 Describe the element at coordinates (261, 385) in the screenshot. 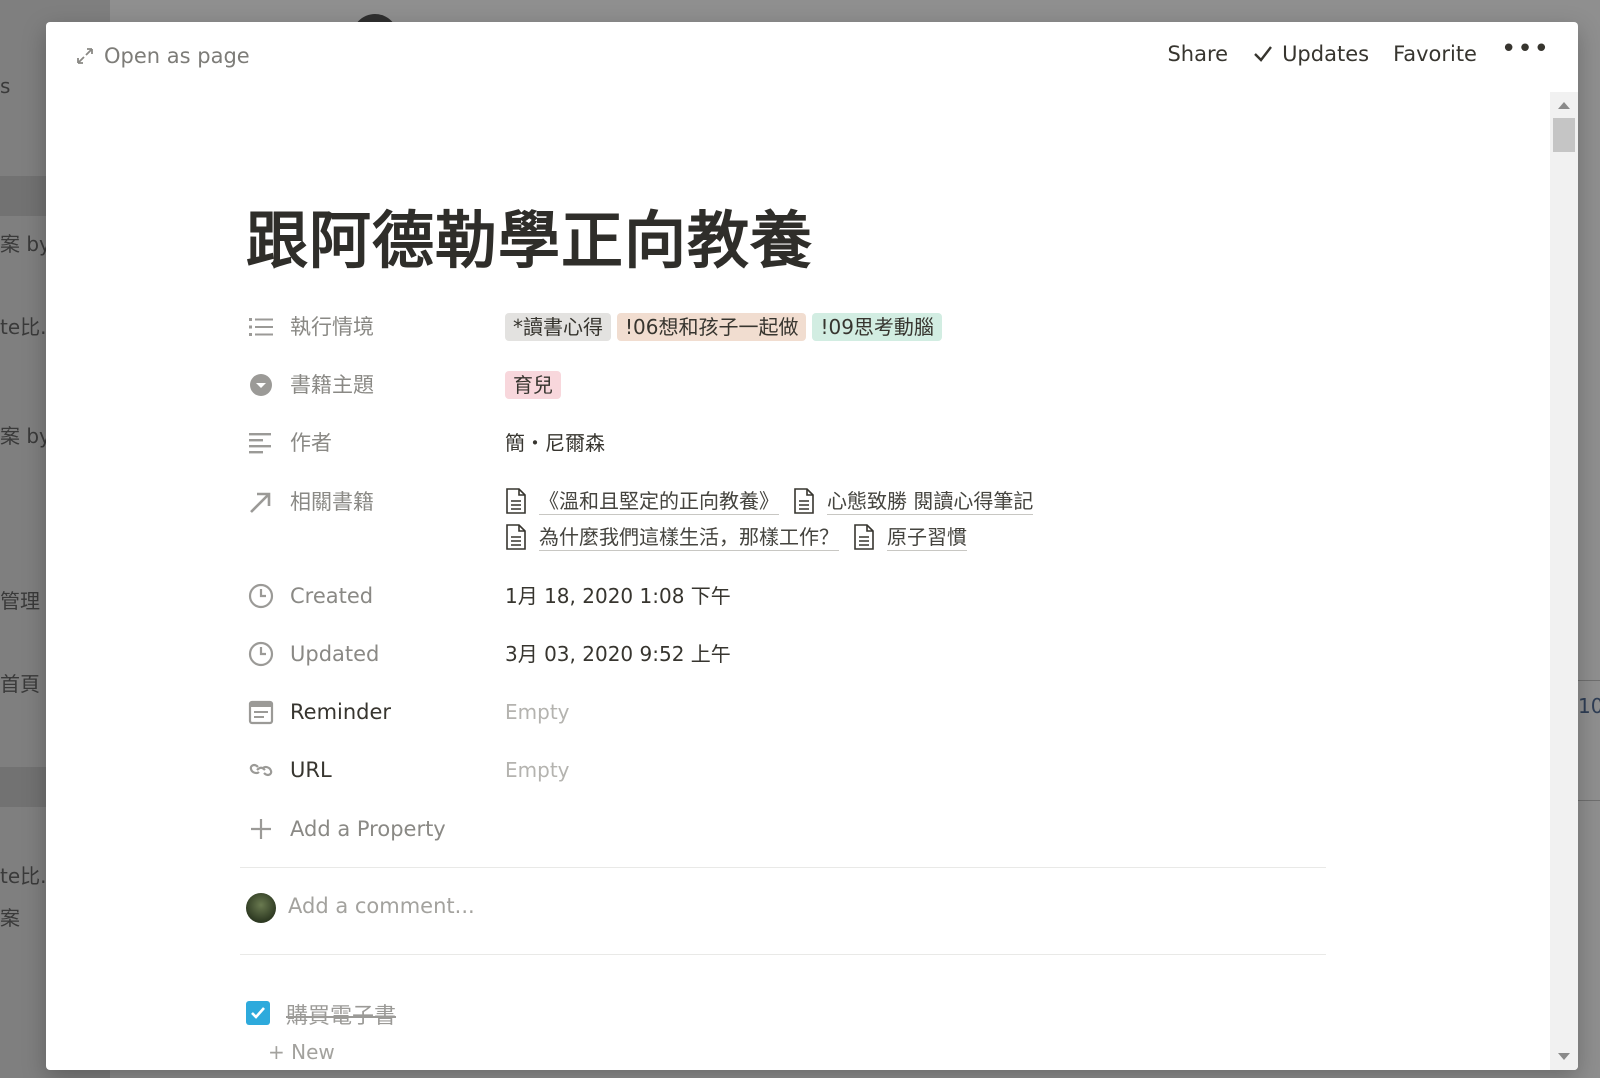

I see `select-icon` at that location.